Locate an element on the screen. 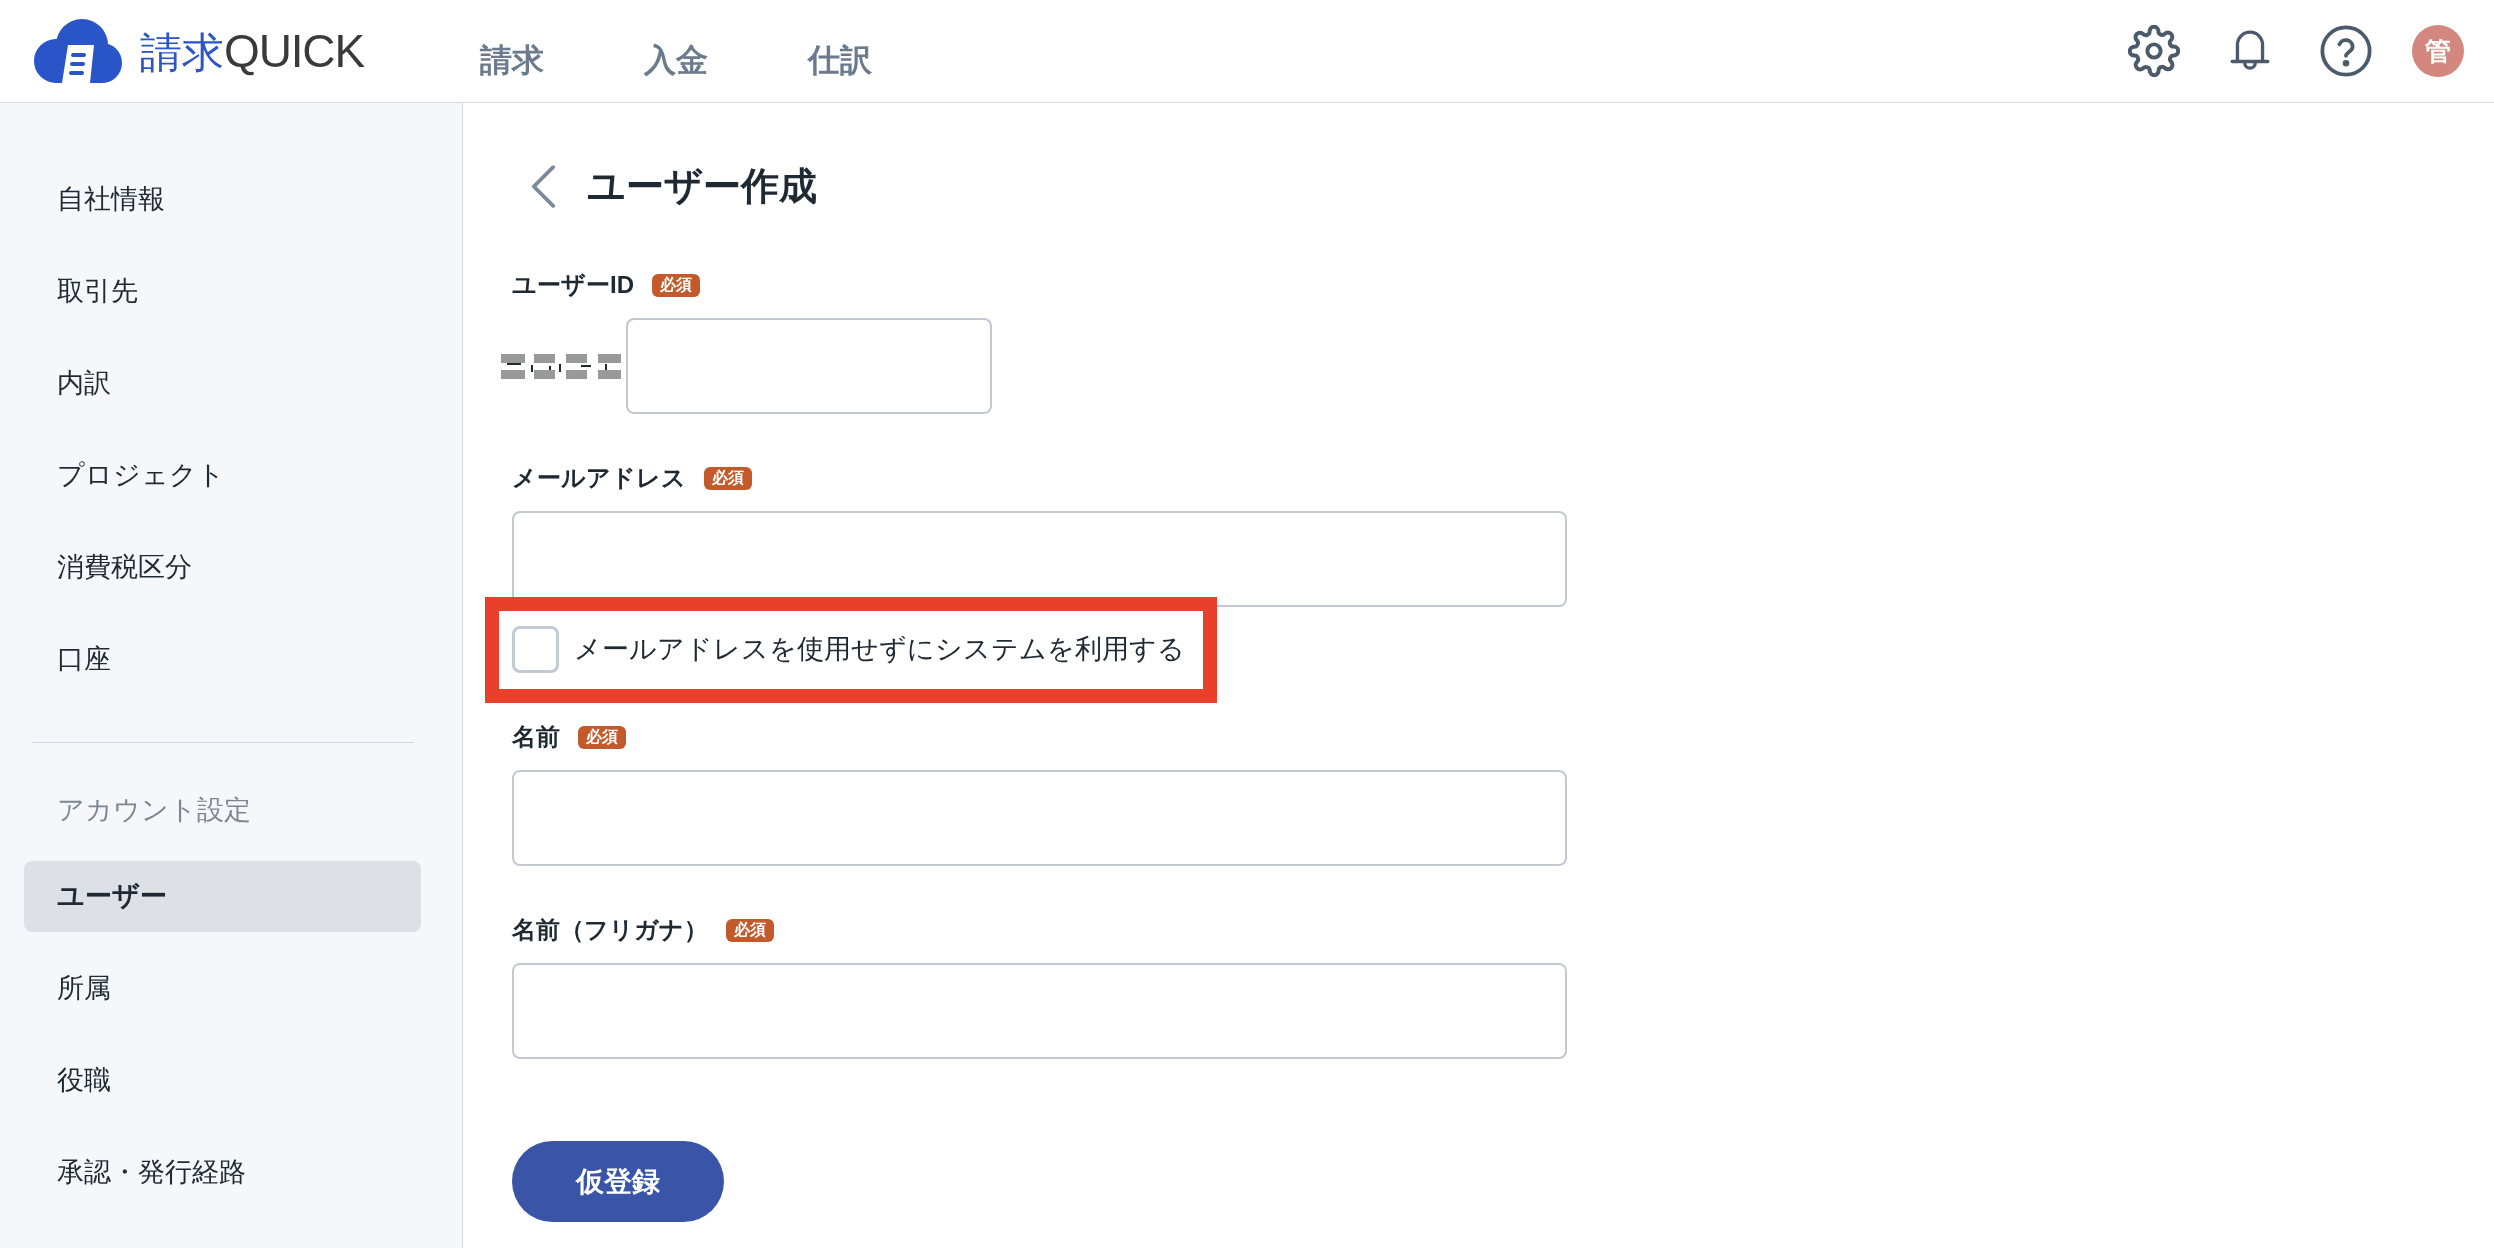 This screenshot has width=2494, height=1248. field-label: 名前 is located at coordinates (536, 737).